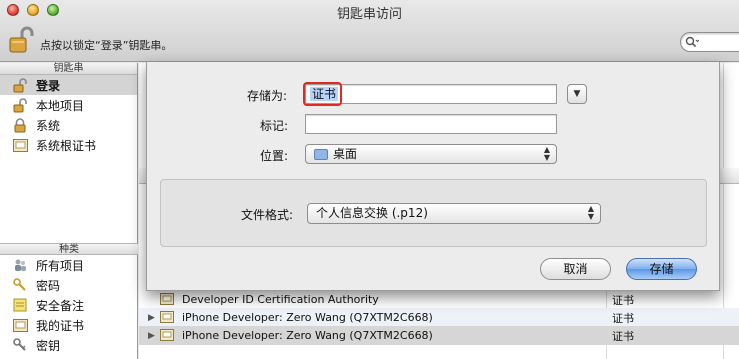 This screenshot has height=359, width=739. Describe the element at coordinates (20, 345) in the screenshot. I see `key-icon` at that location.